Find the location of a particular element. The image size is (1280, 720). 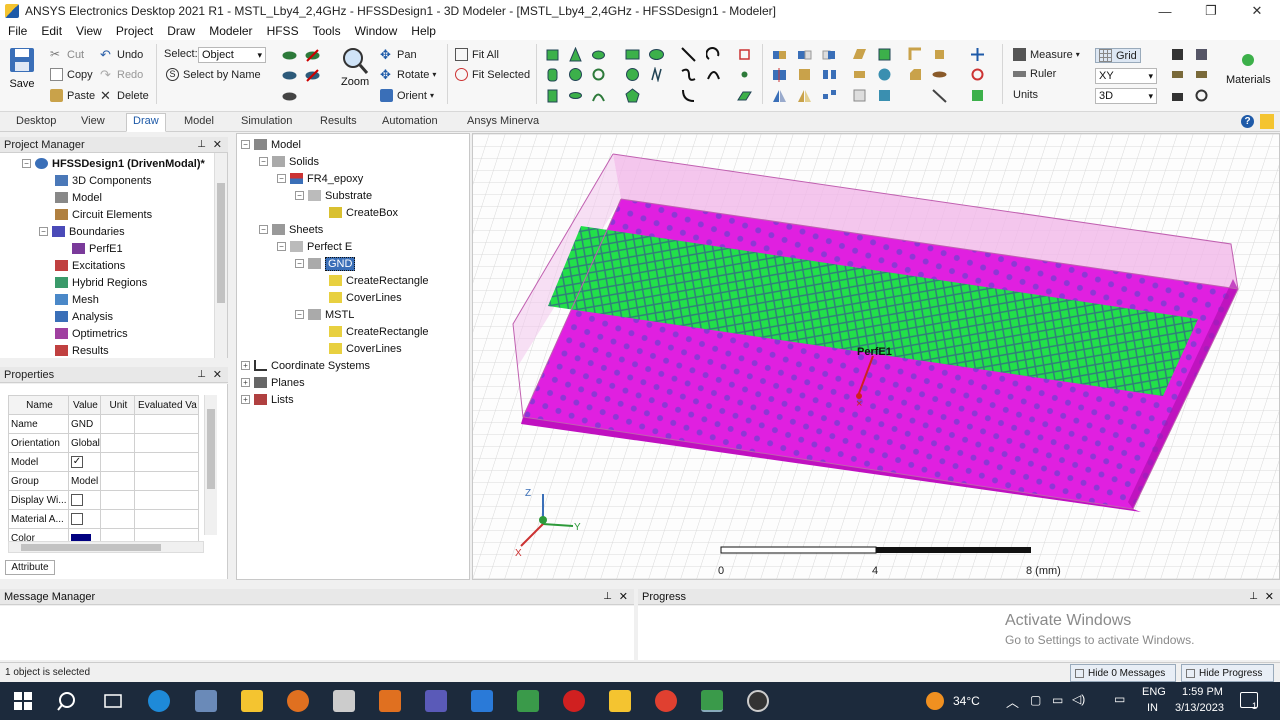

tree-node-optimetrics: Optimetrics is located at coordinates (91, 333).